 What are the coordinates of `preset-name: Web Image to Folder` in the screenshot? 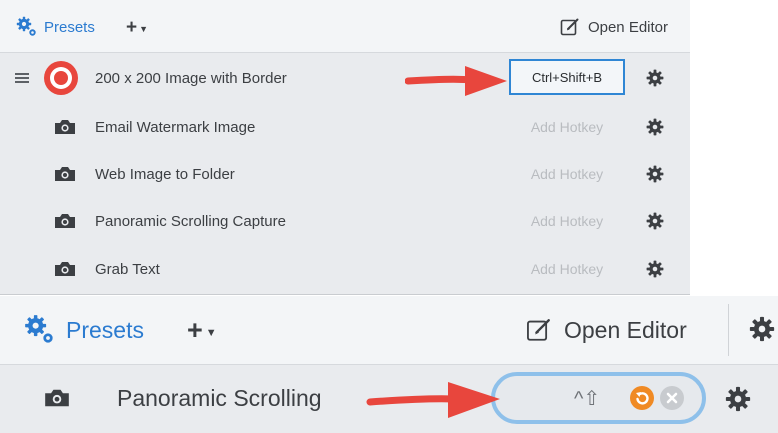 It's located at (165, 174).